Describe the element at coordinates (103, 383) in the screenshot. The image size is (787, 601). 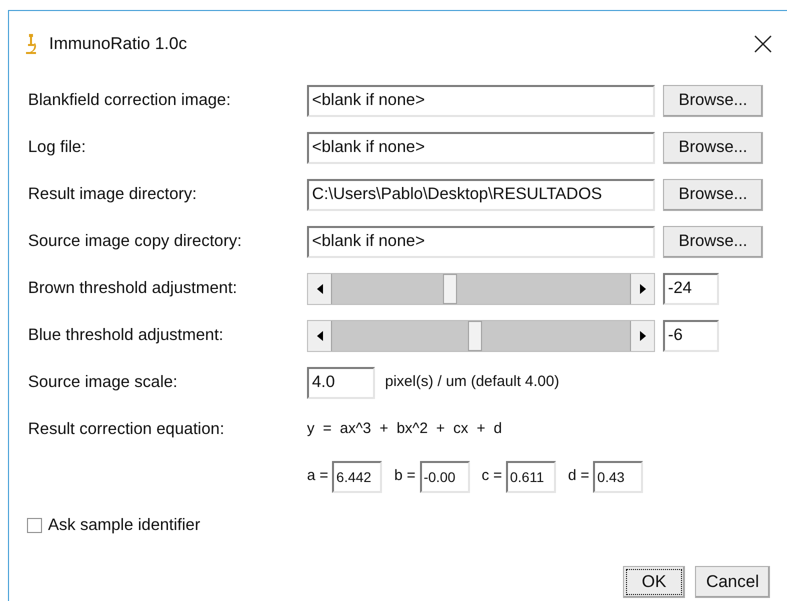
I see `field-label: Source image scale:` at that location.